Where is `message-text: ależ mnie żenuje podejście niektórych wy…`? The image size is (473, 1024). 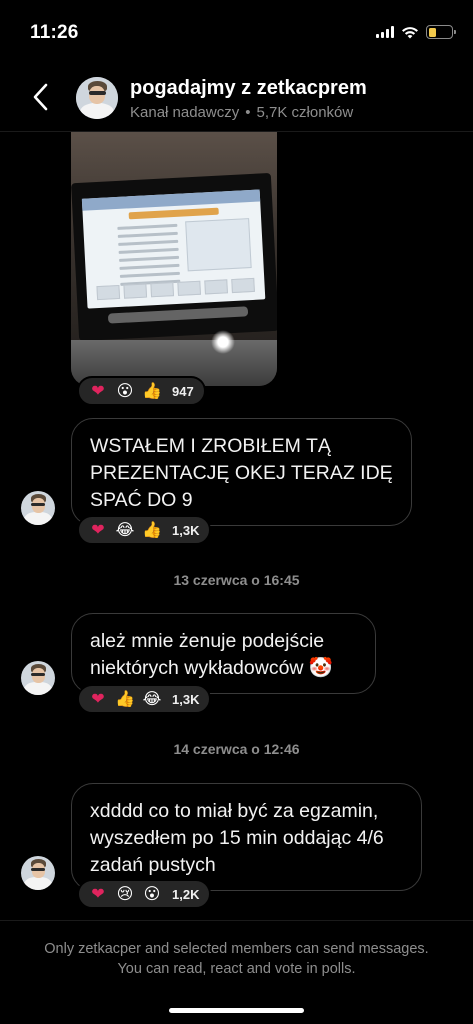 message-text: ależ mnie żenuje podejście niektórych wy… is located at coordinates (212, 654).